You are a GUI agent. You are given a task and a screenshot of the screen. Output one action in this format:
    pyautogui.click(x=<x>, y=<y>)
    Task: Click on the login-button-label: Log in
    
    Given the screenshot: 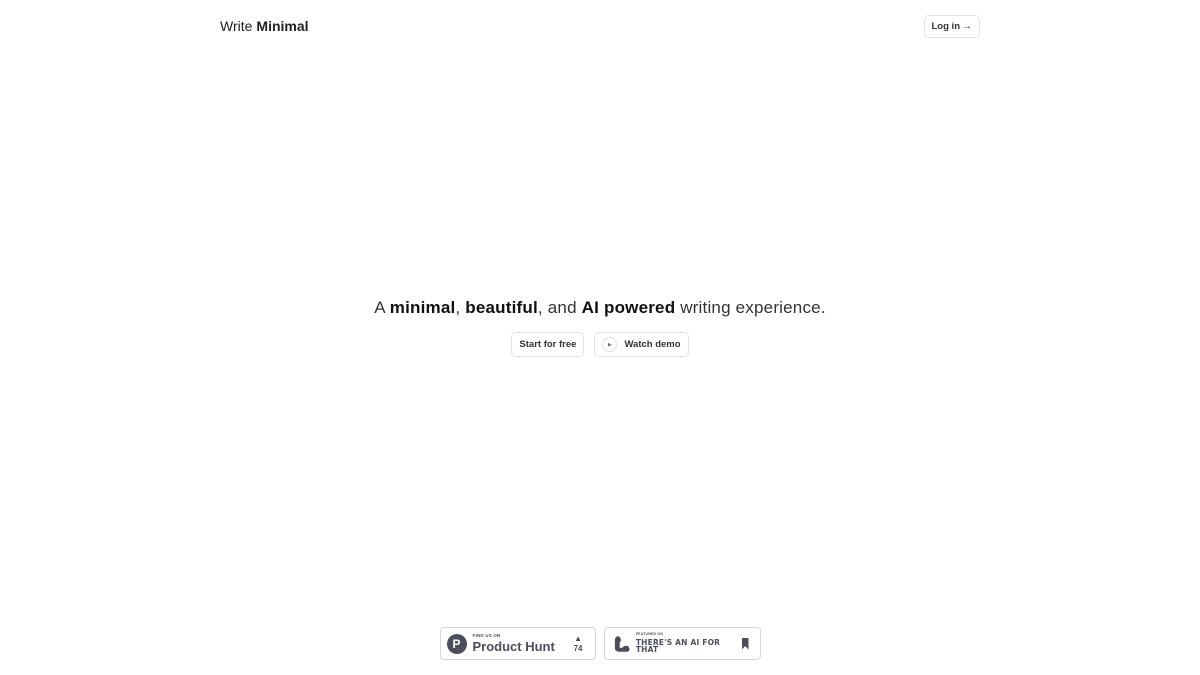 What is the action you would take?
    pyautogui.click(x=946, y=26)
    